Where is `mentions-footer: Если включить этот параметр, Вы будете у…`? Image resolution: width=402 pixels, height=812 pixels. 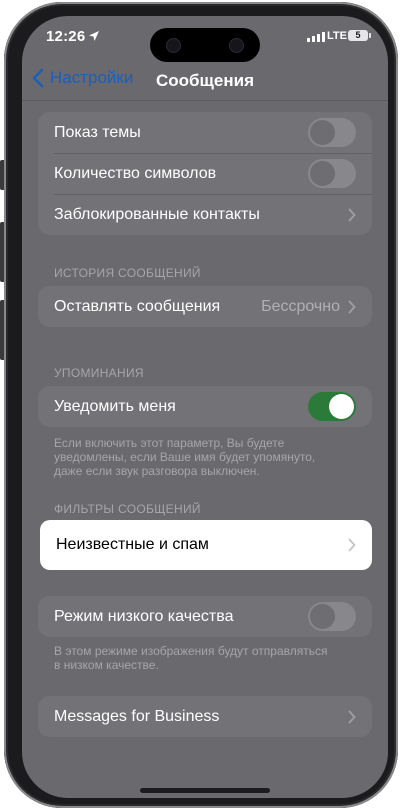 mentions-footer: Если включить этот параметр, Вы будете у… is located at coordinates (204, 457).